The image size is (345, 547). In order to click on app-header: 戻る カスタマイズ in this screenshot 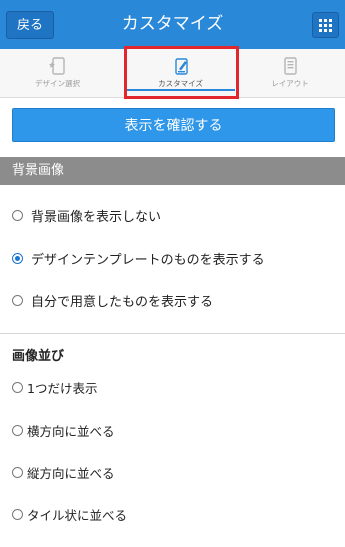, I will do `click(172, 24)`.